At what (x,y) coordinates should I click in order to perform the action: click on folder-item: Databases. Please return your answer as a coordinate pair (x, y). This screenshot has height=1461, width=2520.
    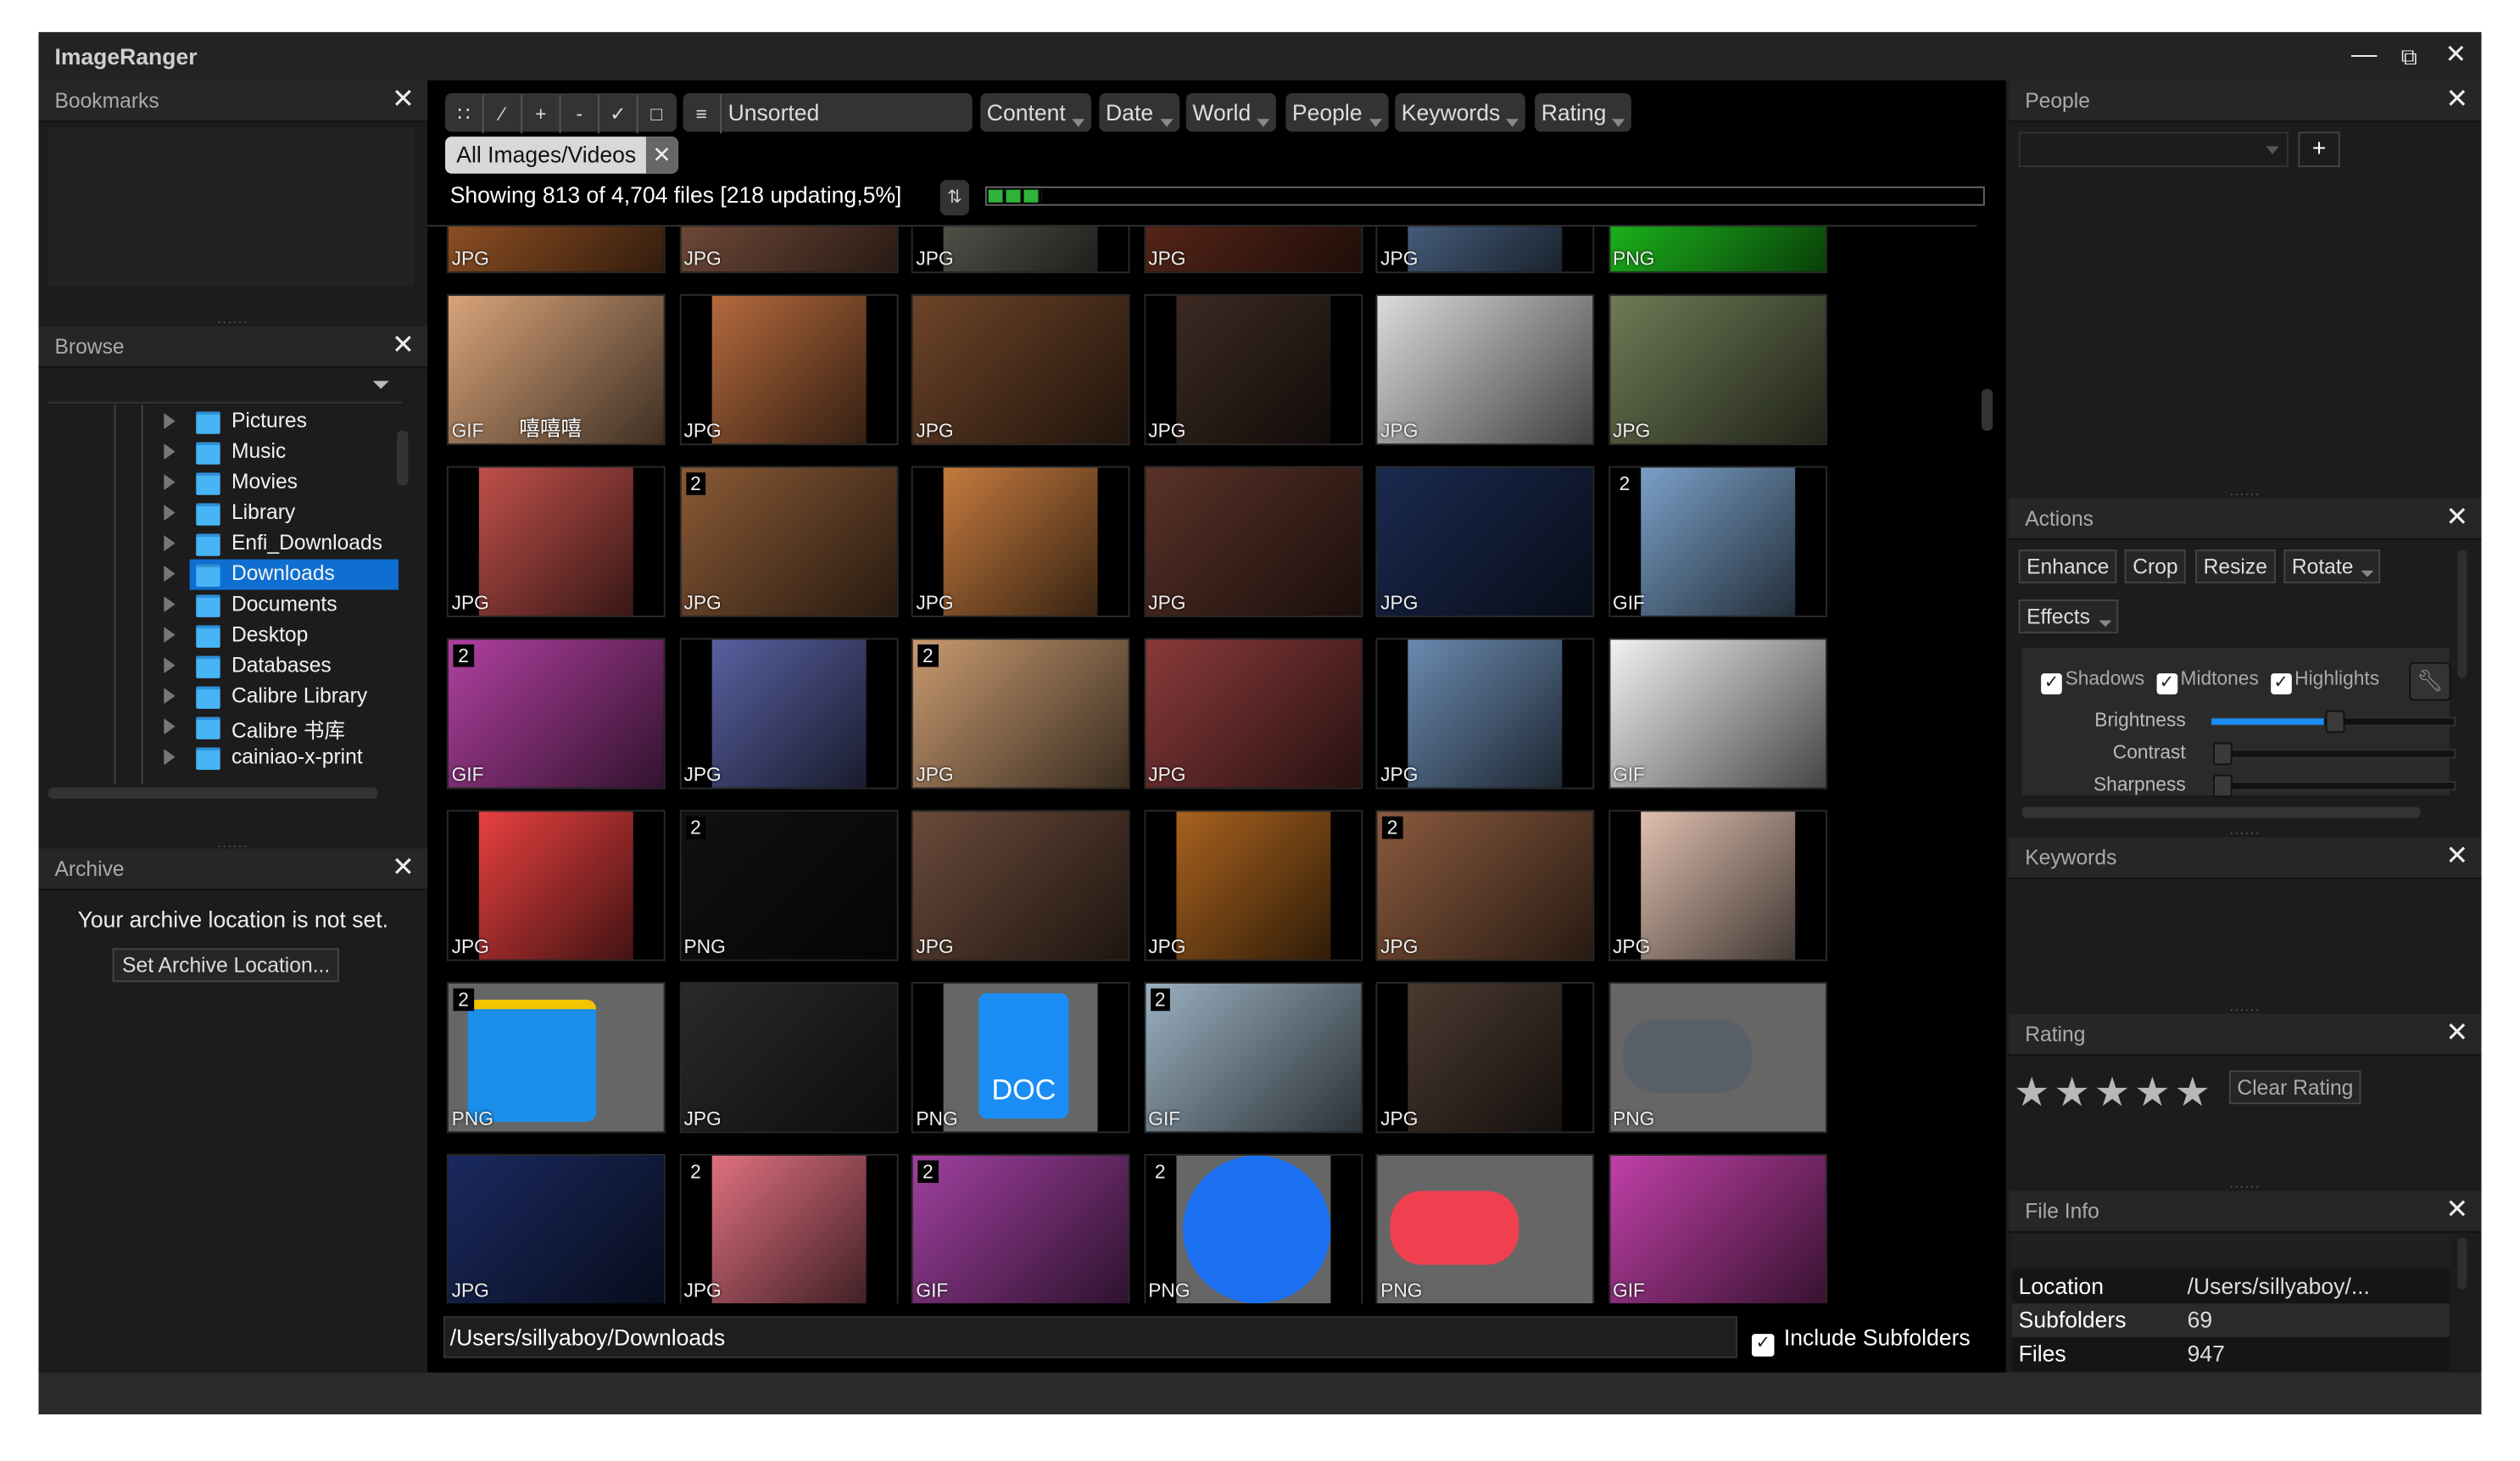
    Looking at the image, I should click on (225, 666).